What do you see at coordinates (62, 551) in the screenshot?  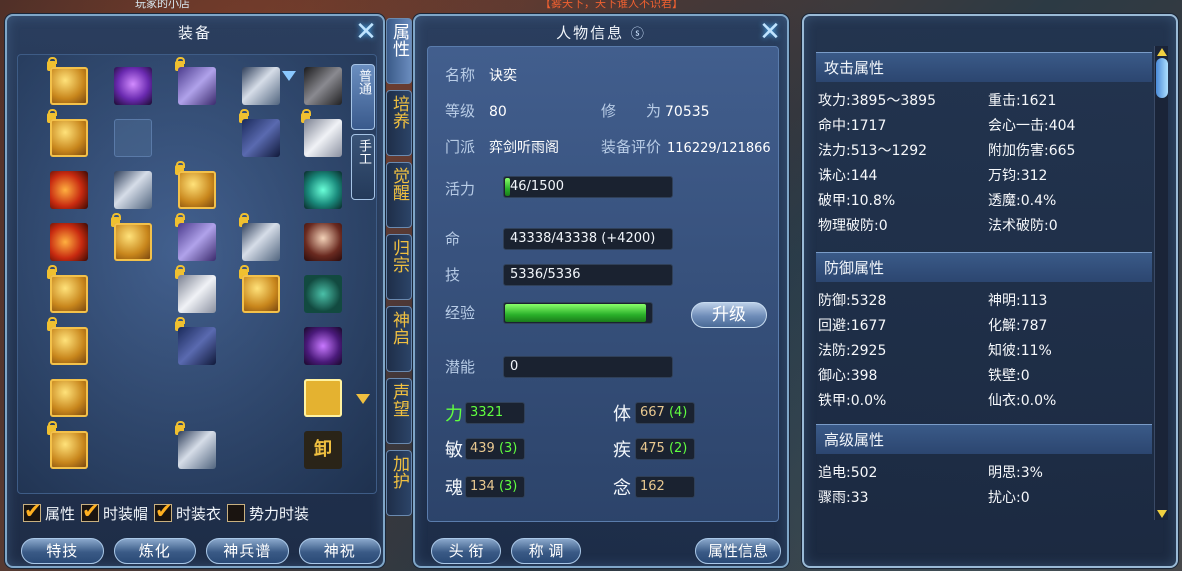 I see `special-skill-button: 特技` at bounding box center [62, 551].